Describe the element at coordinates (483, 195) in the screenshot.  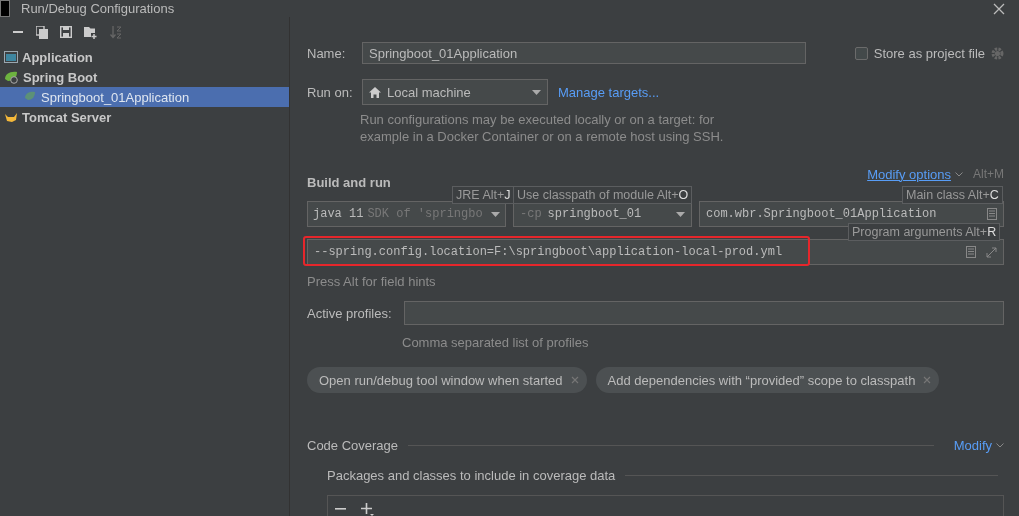
I see `shortcut-tooltip: JRE Alt+J` at that location.